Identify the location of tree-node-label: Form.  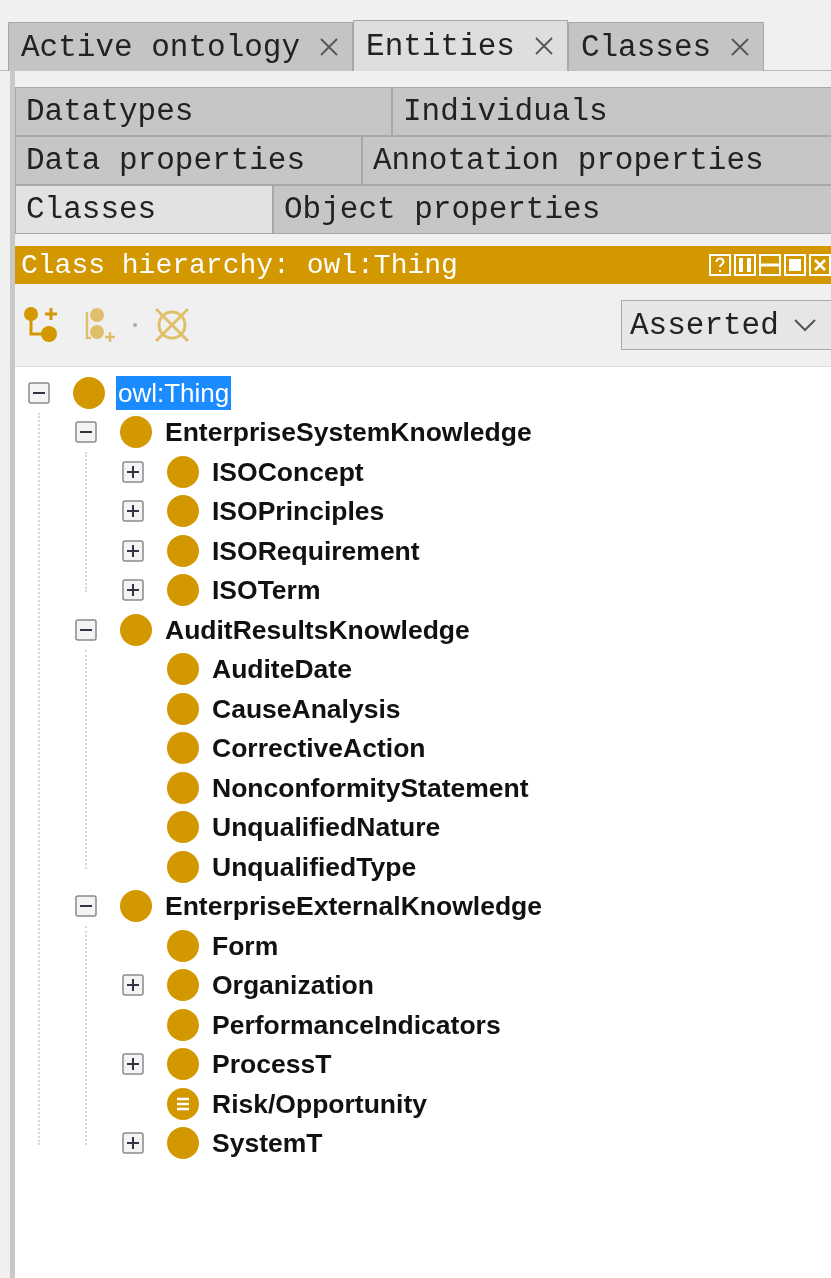
(245, 945).